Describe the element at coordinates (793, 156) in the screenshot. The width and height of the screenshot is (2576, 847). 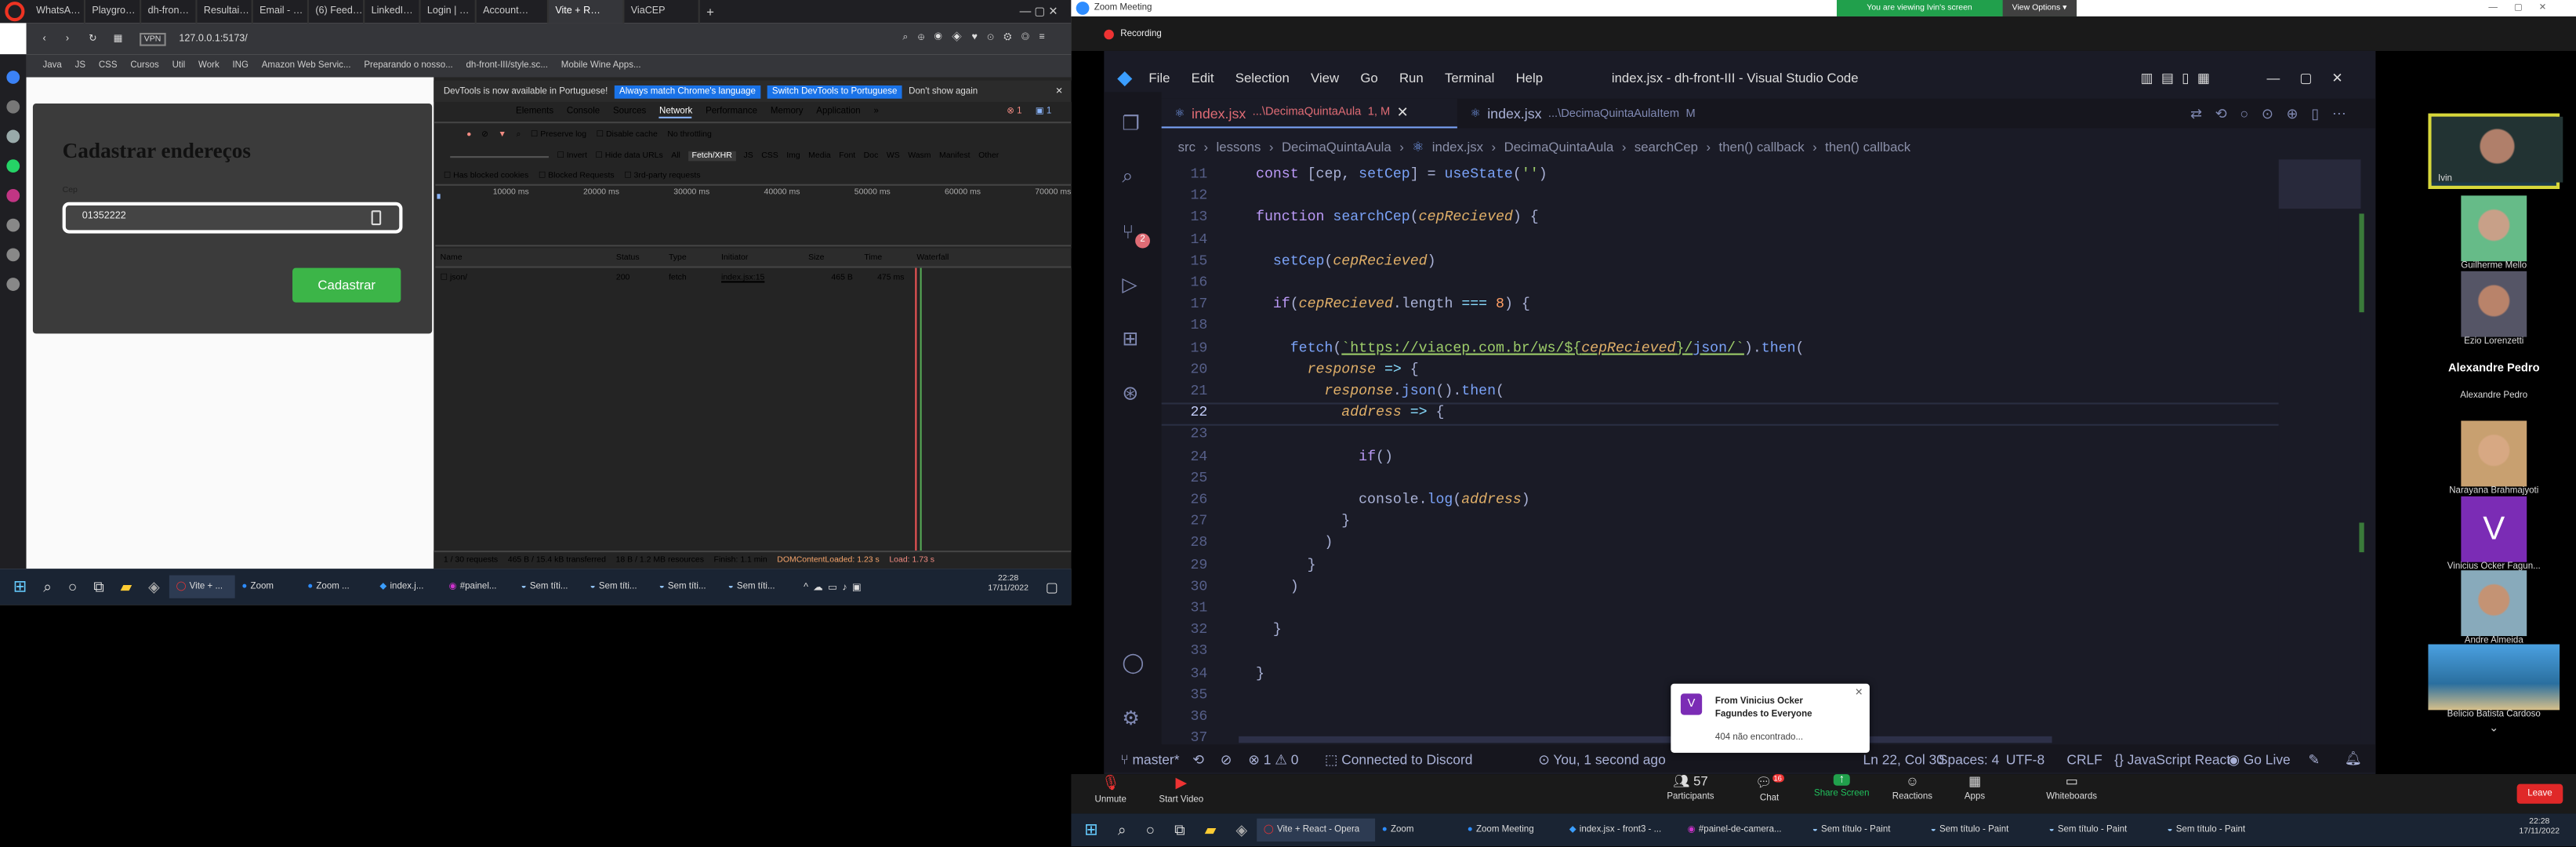
I see `filter-img: Img` at that location.